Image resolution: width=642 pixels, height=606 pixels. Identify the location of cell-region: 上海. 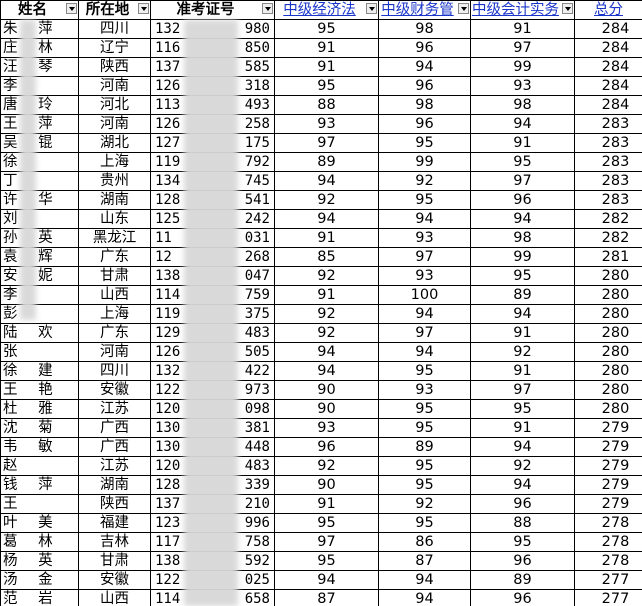
(114, 162).